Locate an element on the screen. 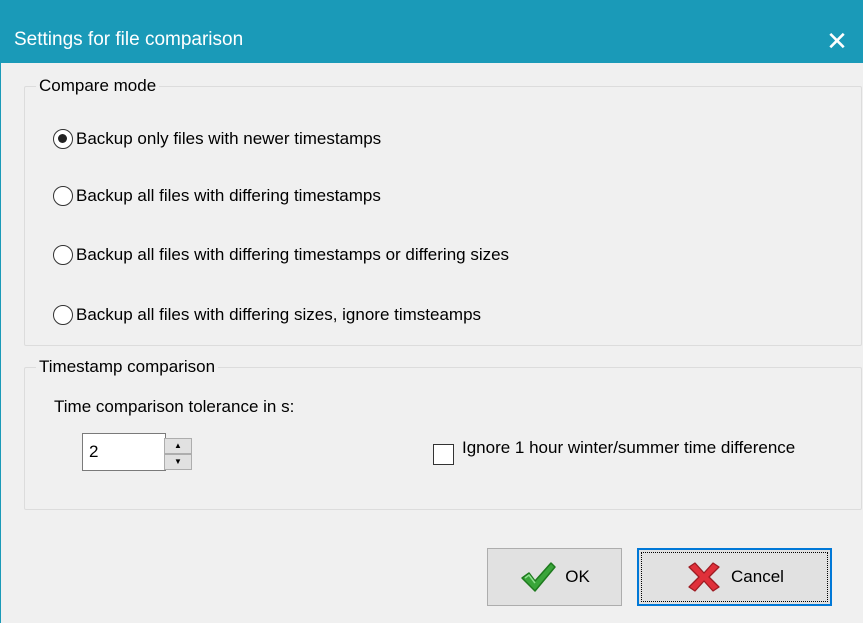 This screenshot has width=863, height=623. compare-mode-label: Compare mode is located at coordinates (98, 86).